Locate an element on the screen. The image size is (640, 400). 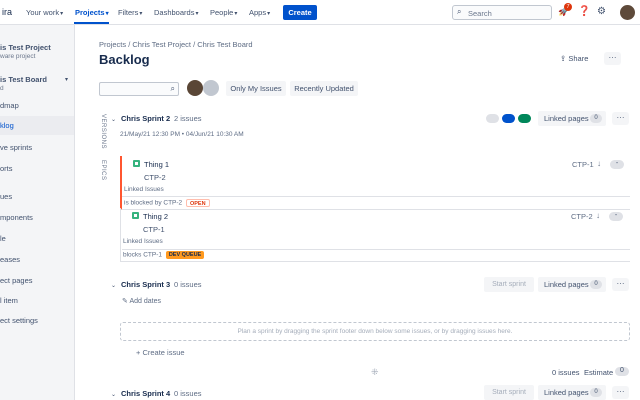
more-actions-button: ··· is located at coordinates (612, 58).